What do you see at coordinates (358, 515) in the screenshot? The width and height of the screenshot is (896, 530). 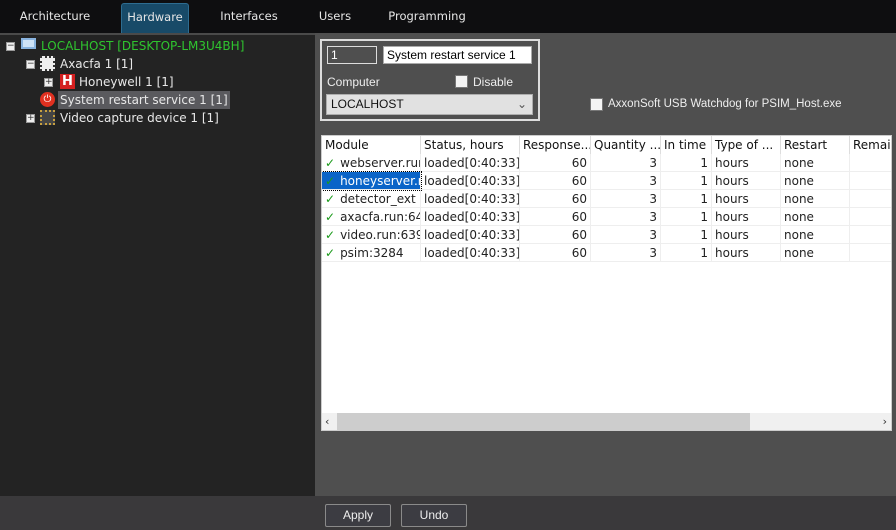 I see `apply-button: Apply` at bounding box center [358, 515].